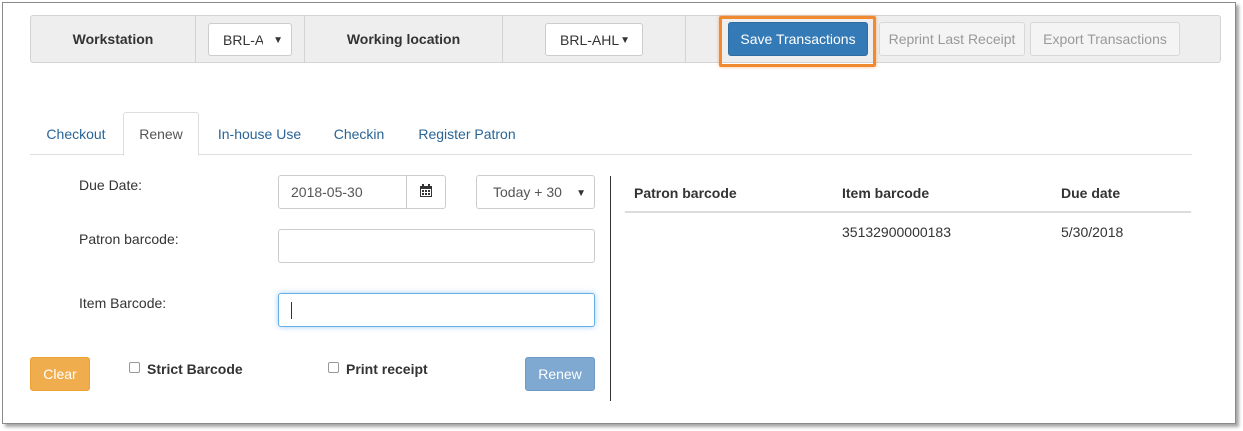 The image size is (1243, 431). I want to click on due-date-preset-select: Today + 30 ▼, so click(535, 192).